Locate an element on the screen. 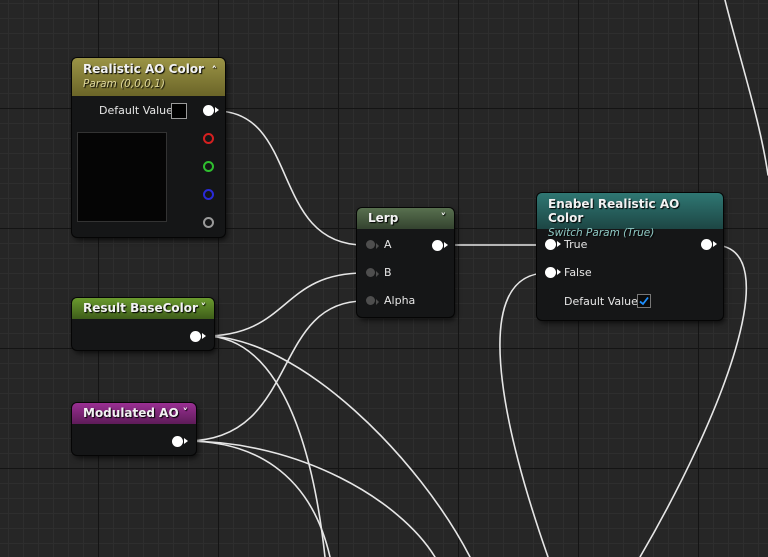 The image size is (768, 557). switch-false-label: False is located at coordinates (578, 272).